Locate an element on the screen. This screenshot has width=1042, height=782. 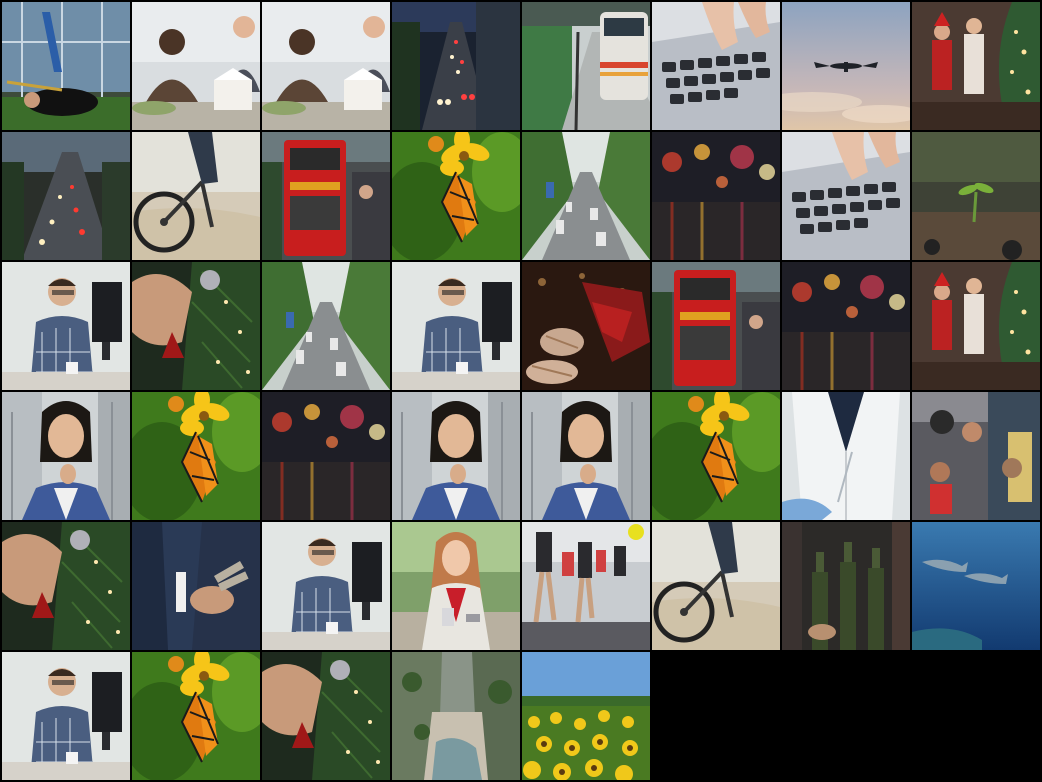
woman-with-phone-thumbnail is located at coordinates (456, 586).